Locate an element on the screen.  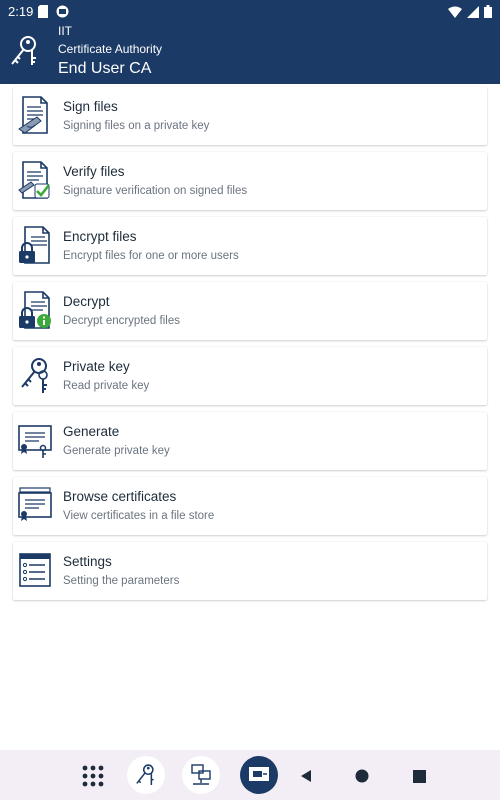
keys-icon is located at coordinates (34, 375).